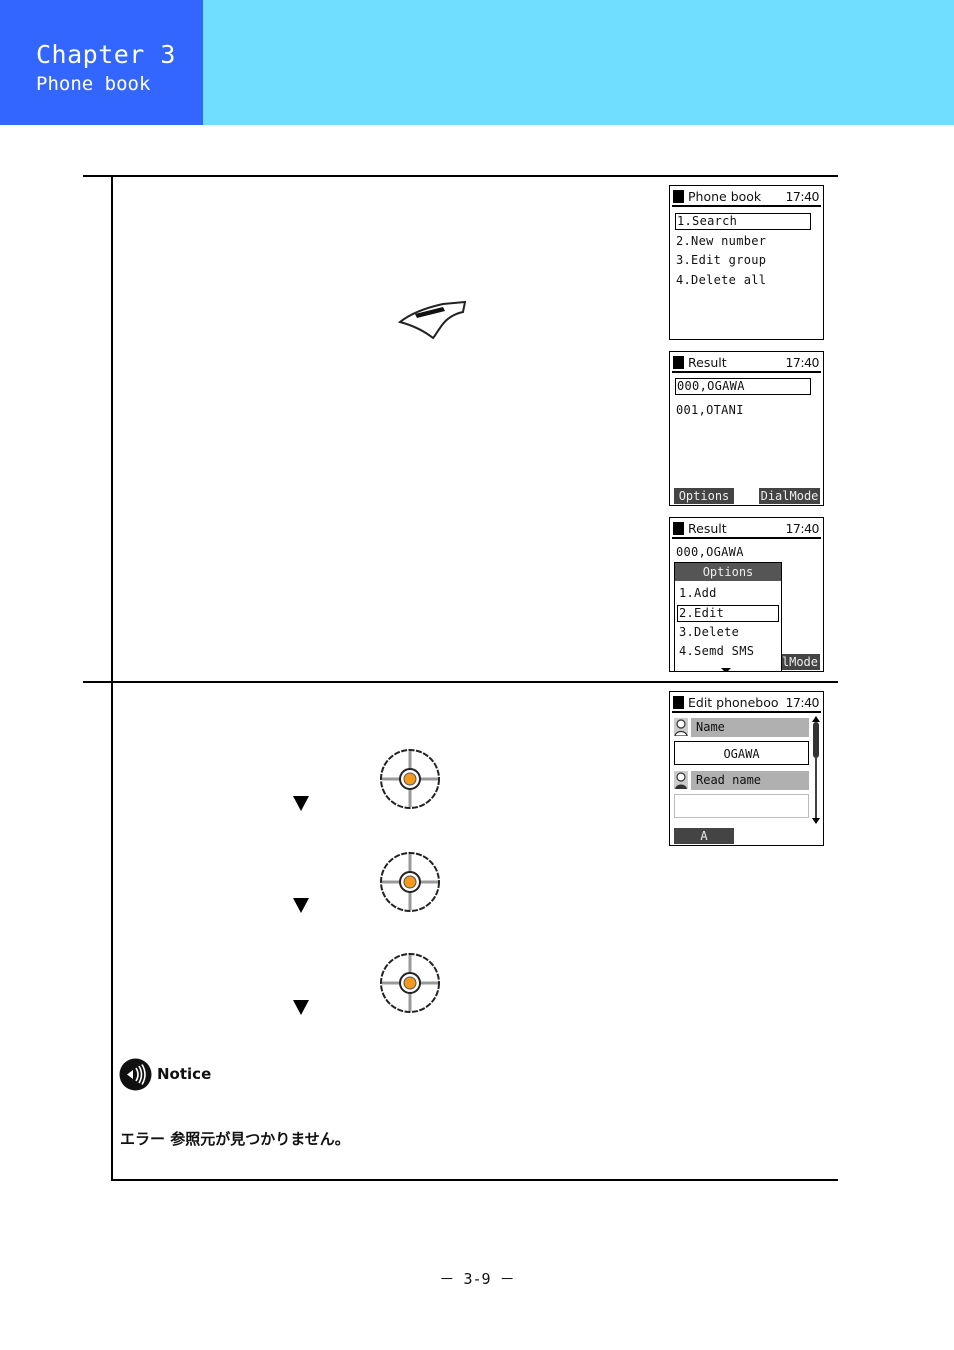  What do you see at coordinates (432, 320) in the screenshot?
I see `flip-key-icon` at bounding box center [432, 320].